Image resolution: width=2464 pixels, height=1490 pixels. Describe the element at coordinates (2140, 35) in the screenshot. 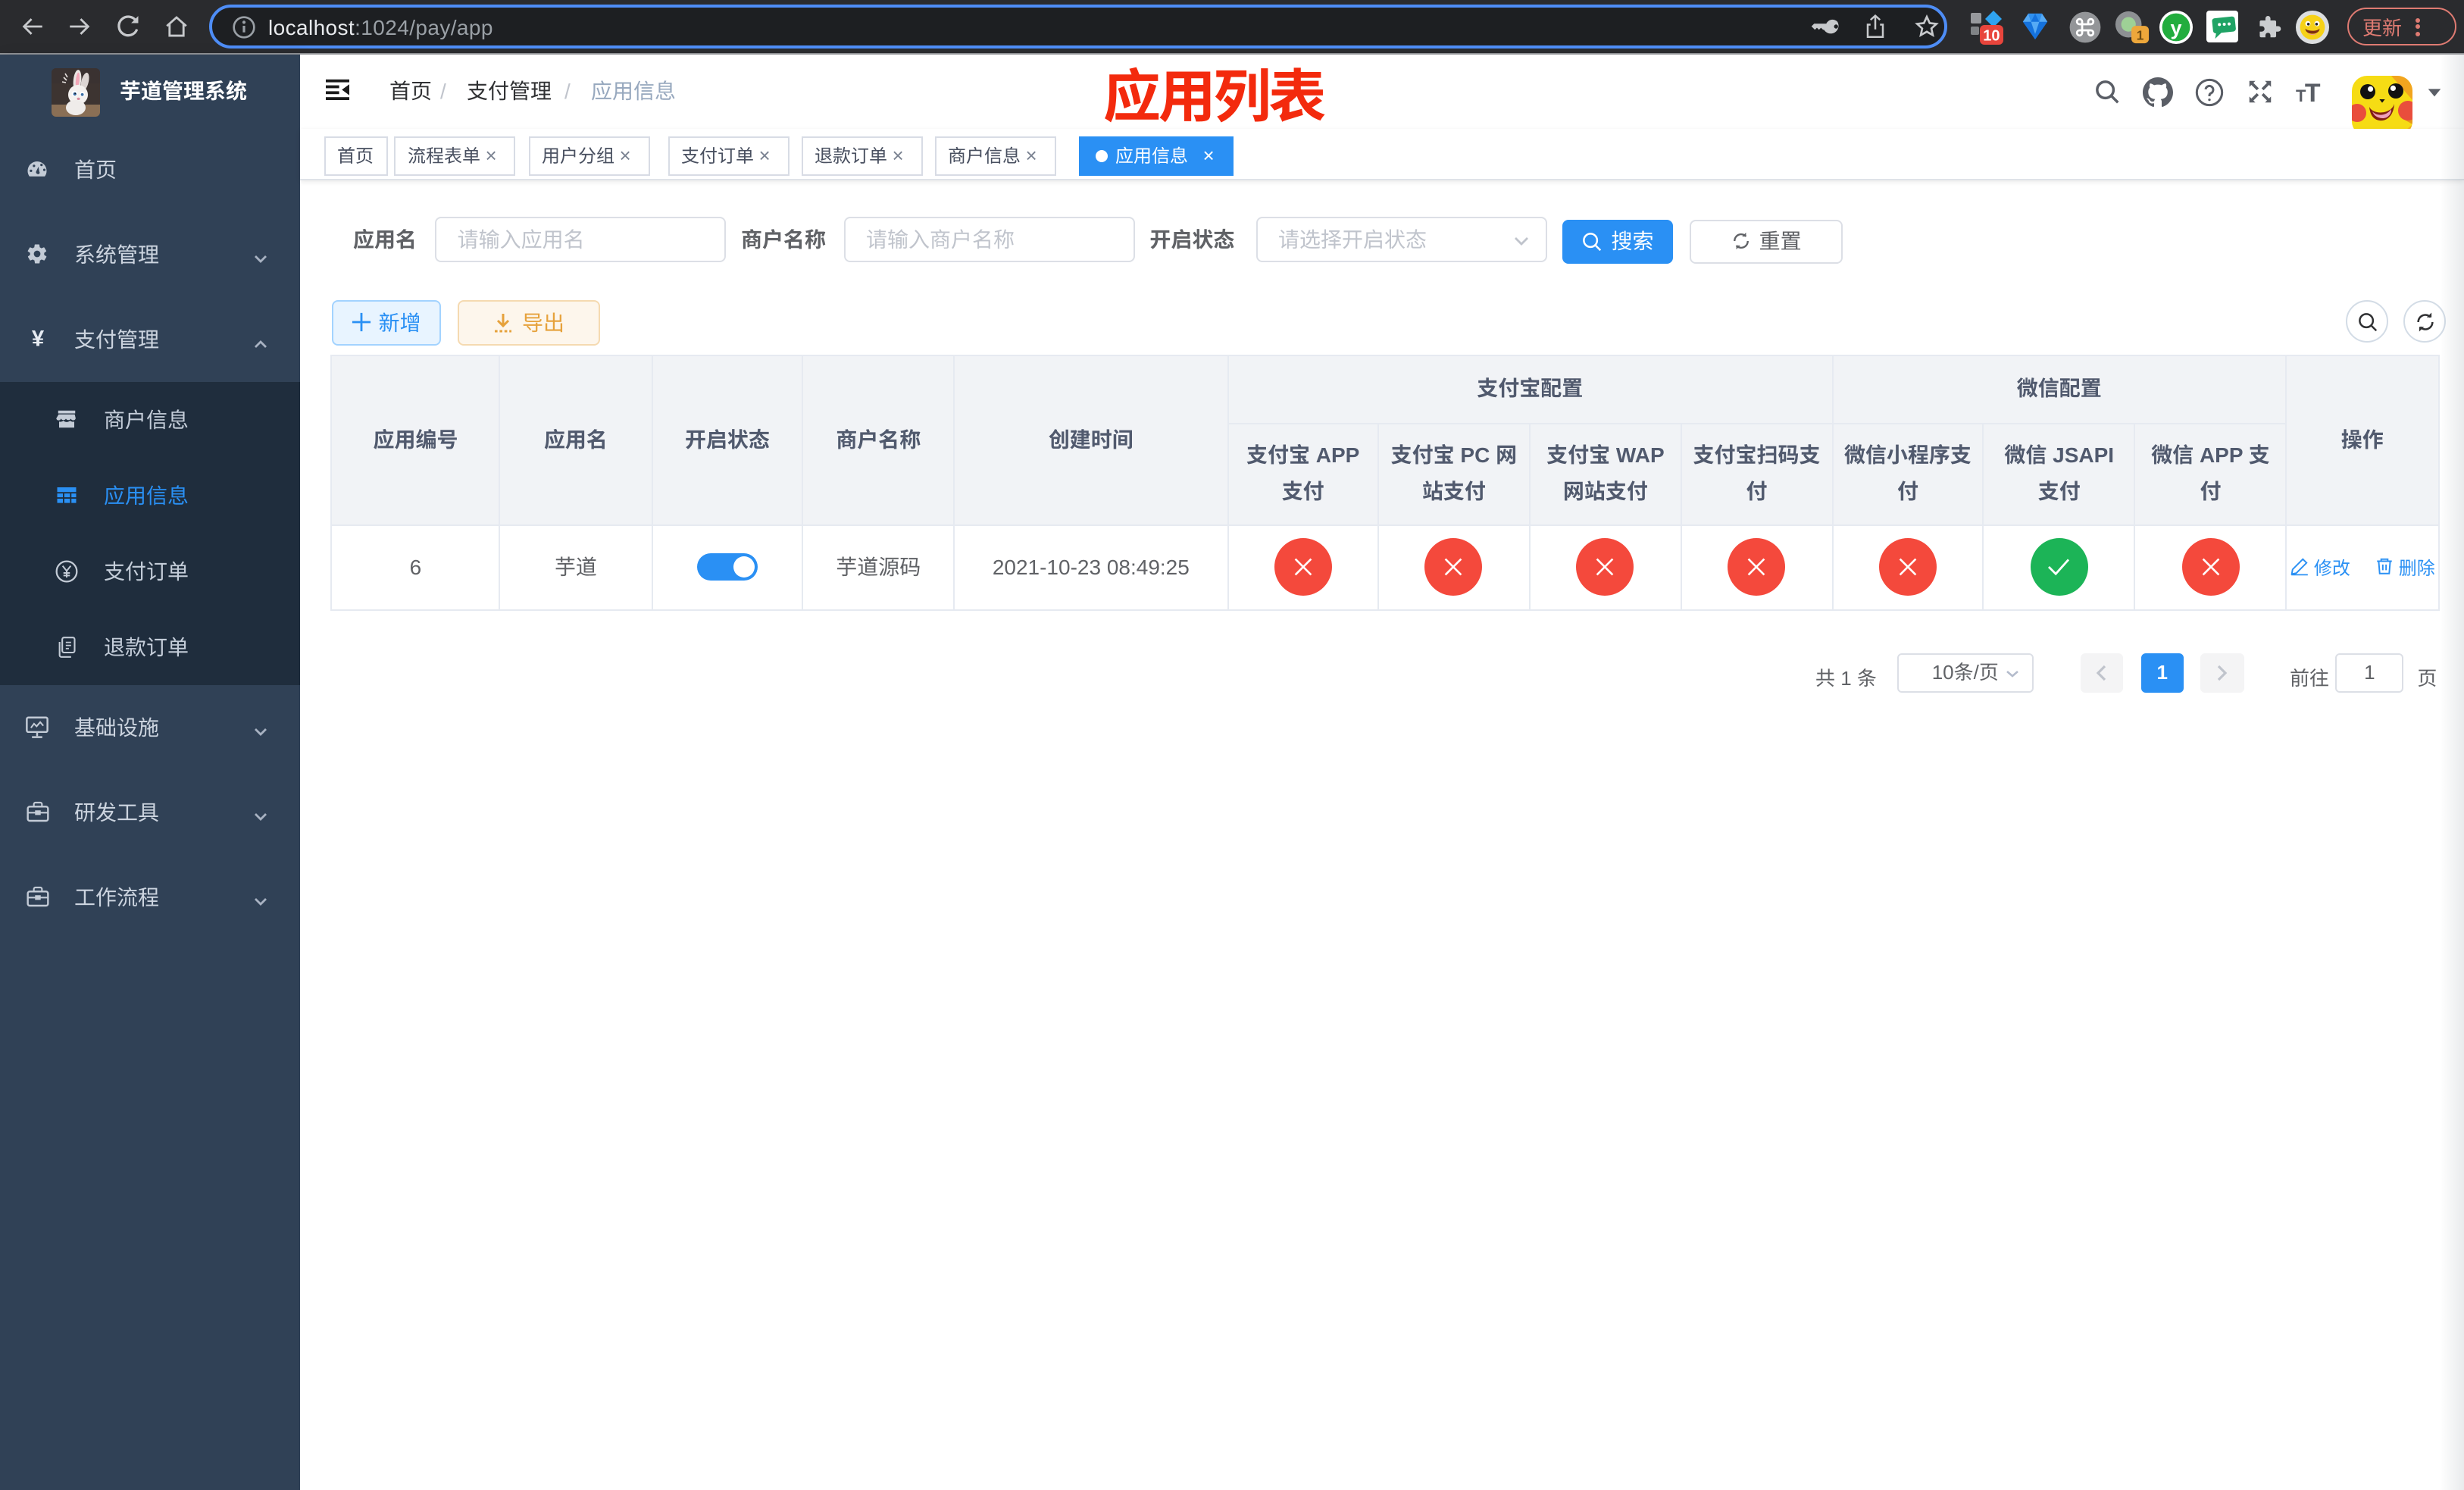

I see `svg-text: 1` at that location.